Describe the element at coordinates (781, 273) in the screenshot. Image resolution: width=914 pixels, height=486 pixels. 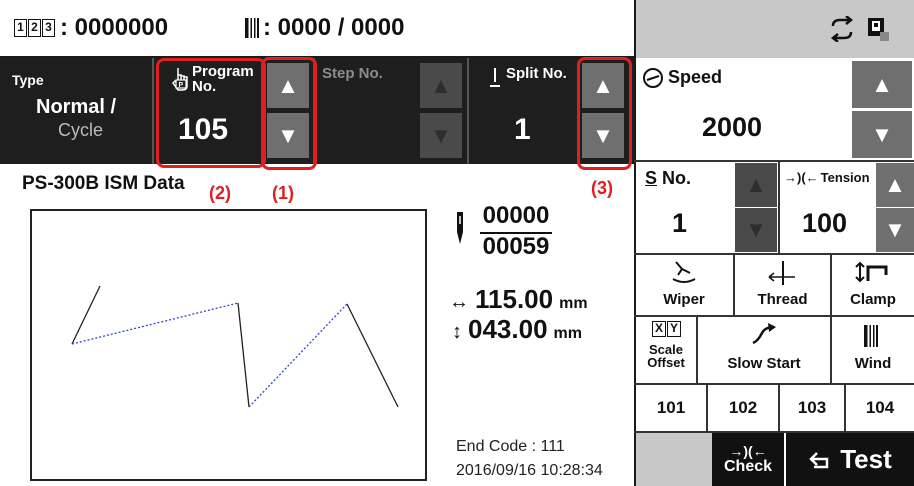
I see `thread-trim-icon` at that location.